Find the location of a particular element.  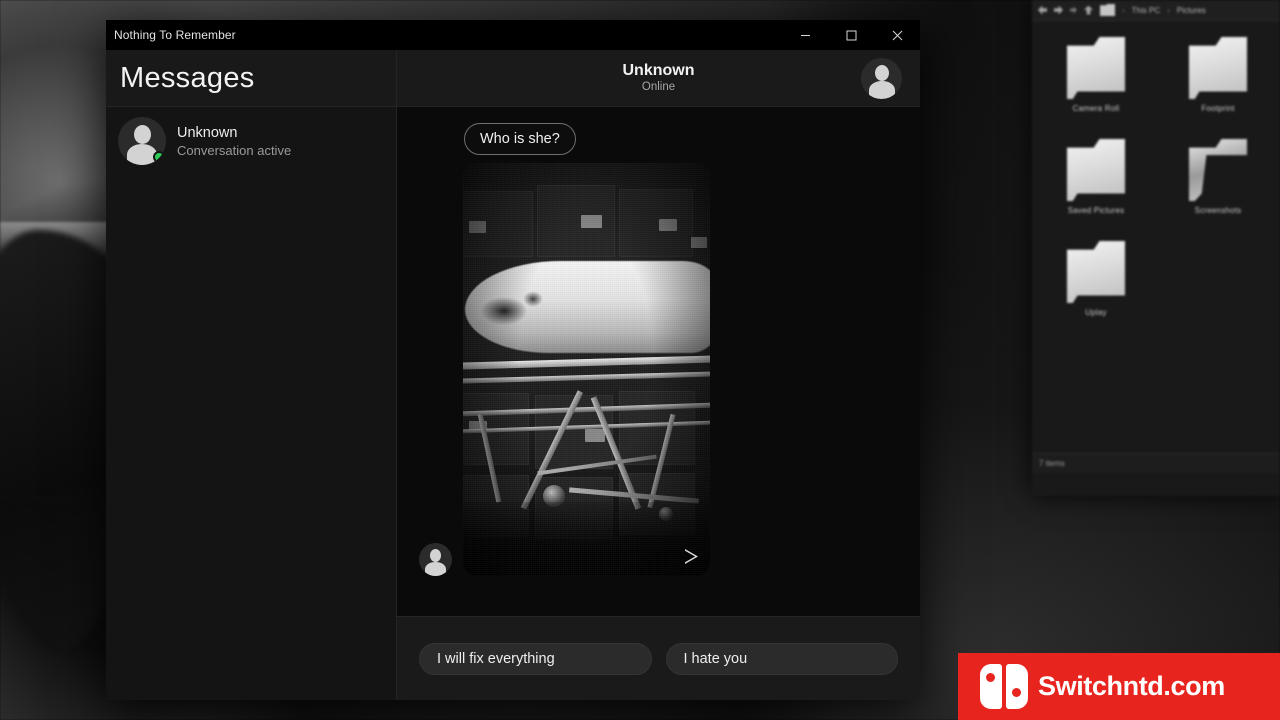

breadcrumb-pictures: Pictures is located at coordinates (1191, 10).